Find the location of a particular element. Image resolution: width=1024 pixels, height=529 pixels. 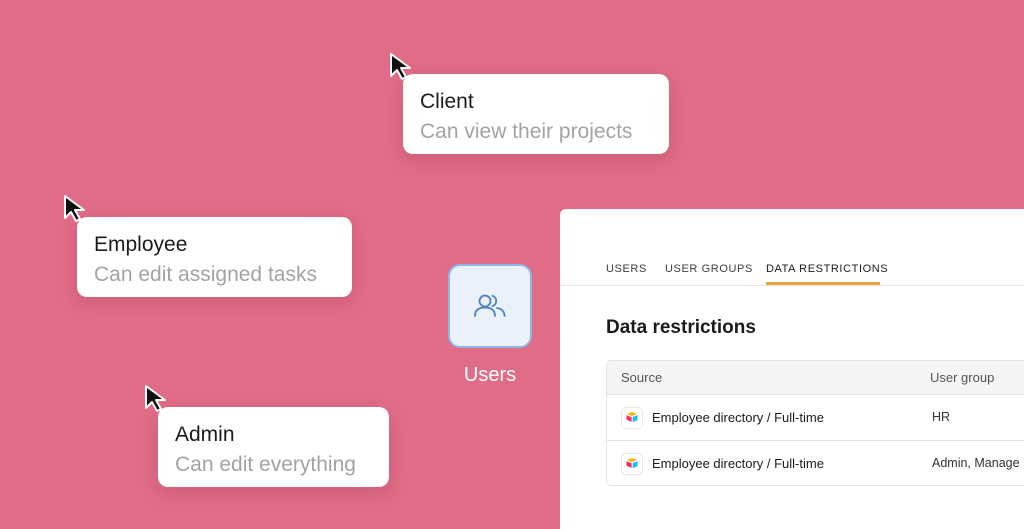

active-tab-indicator is located at coordinates (823, 283).